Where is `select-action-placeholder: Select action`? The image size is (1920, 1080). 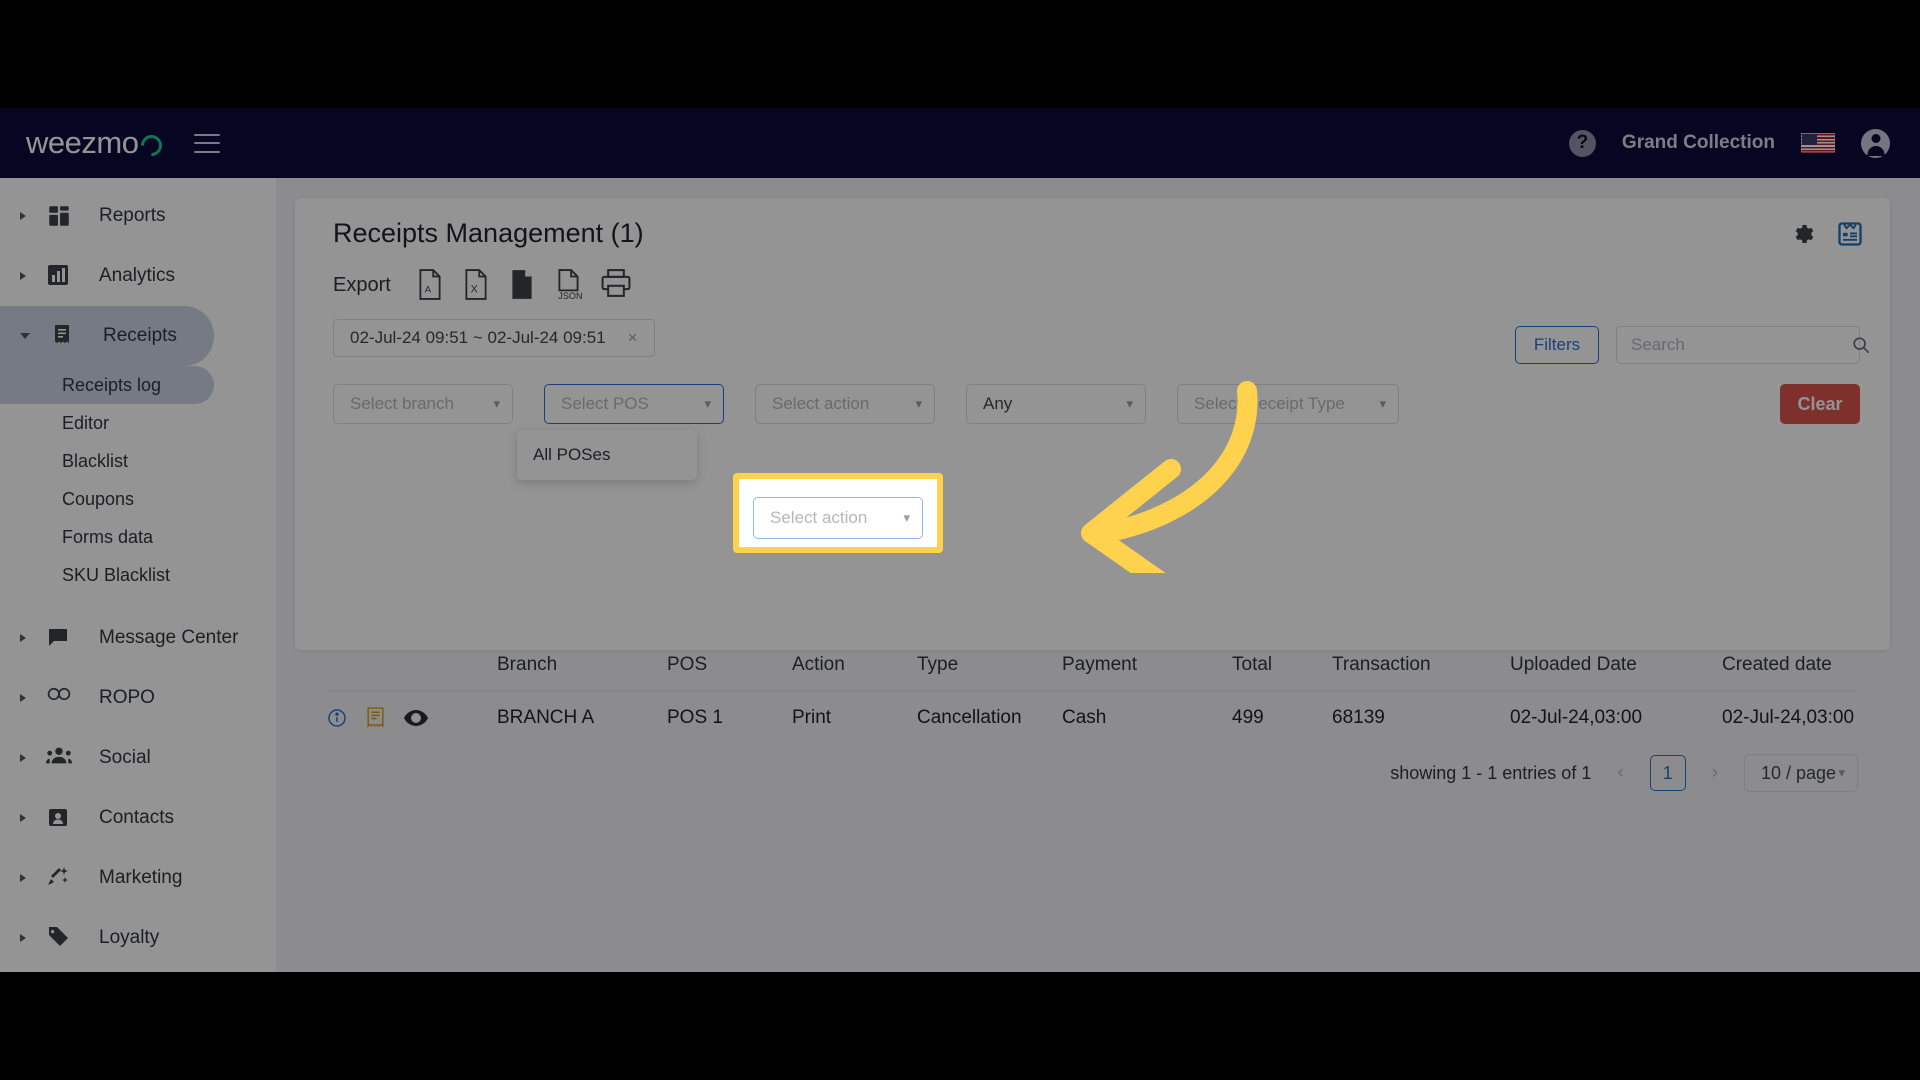
select-action-placeholder: Select action is located at coordinates (819, 517).